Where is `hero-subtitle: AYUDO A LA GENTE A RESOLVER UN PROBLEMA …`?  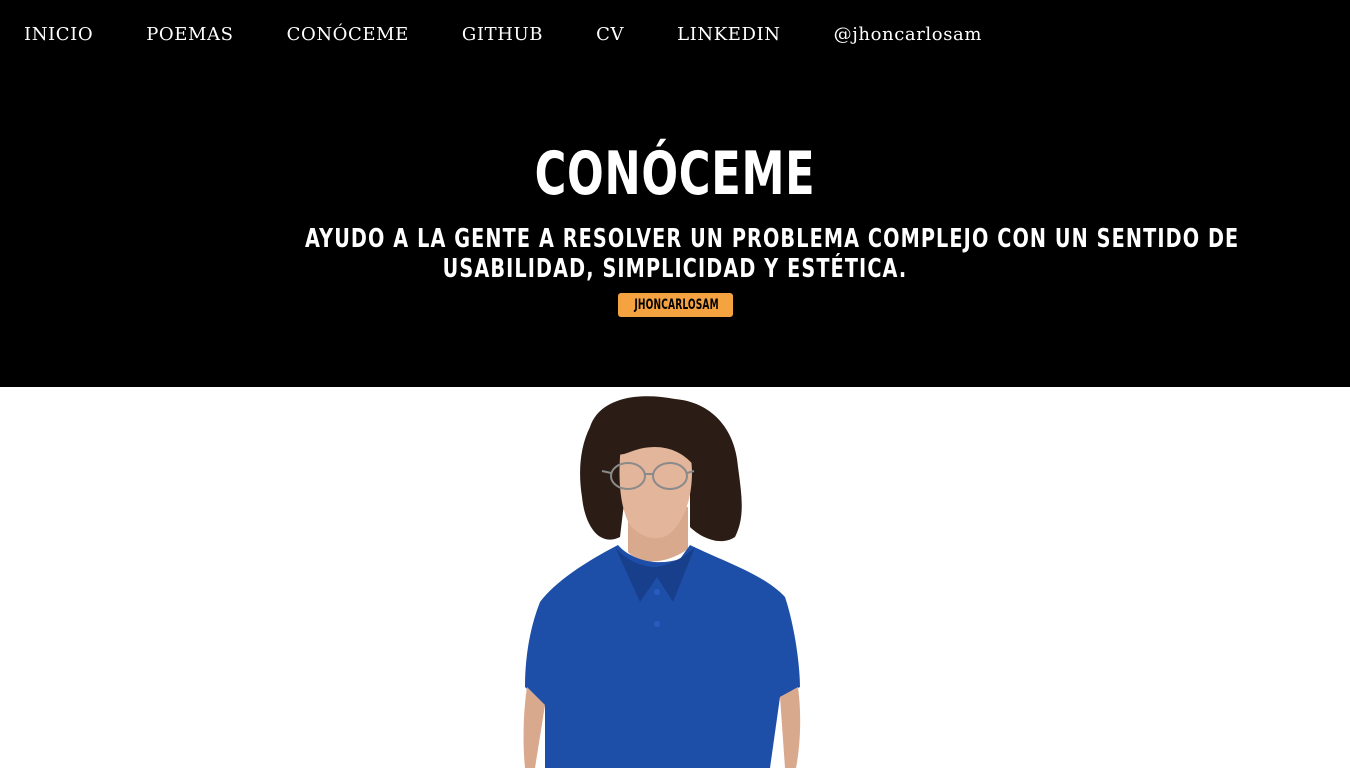
hero-subtitle: AYUDO A LA GENTE A RESOLVER UN PROBLEMA … is located at coordinates (772, 254).